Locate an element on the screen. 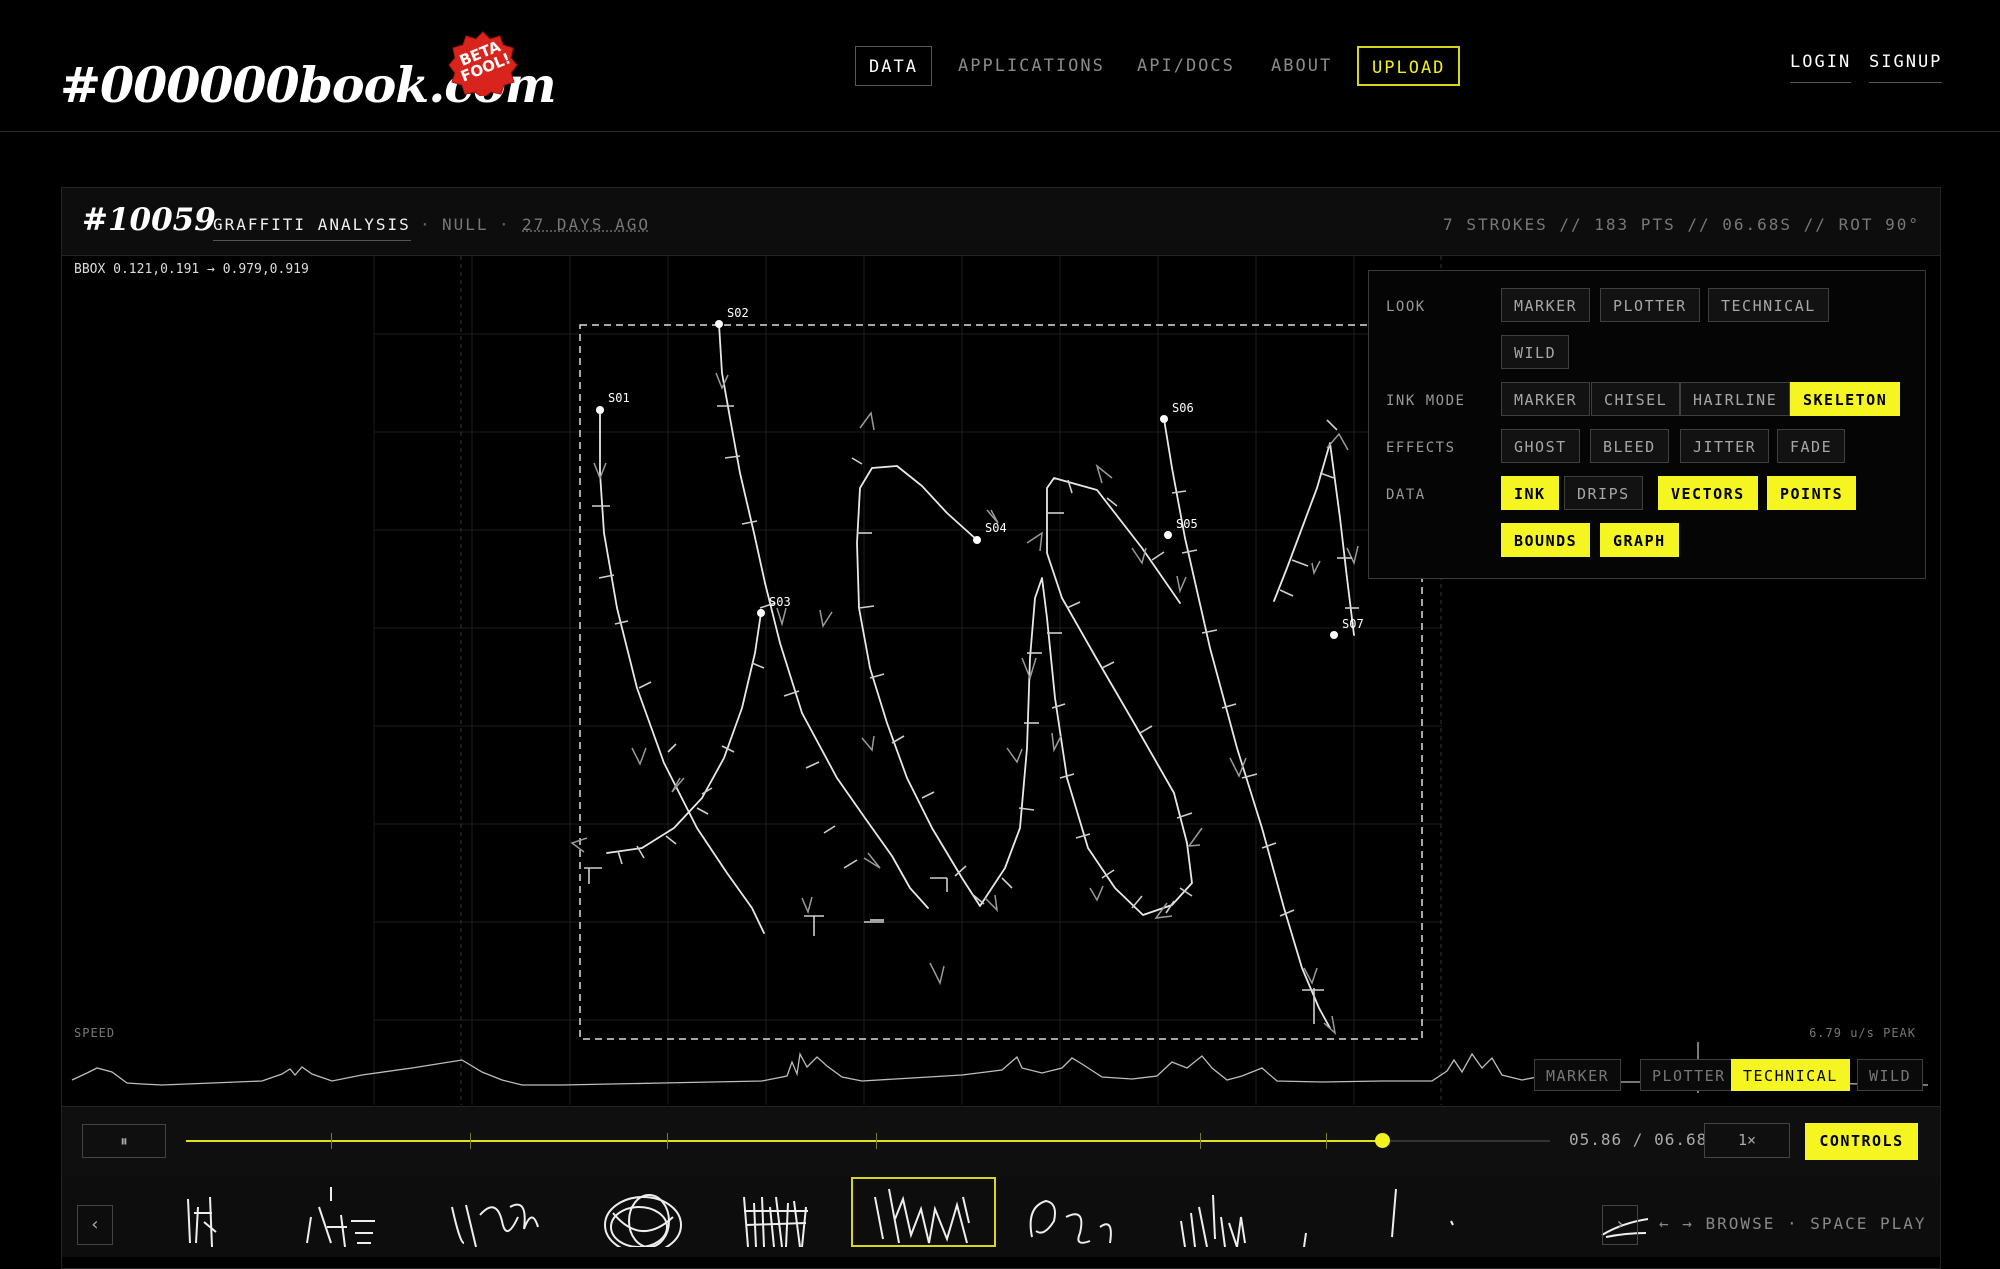  ink-mode-label: INK MODE is located at coordinates (1426, 401).